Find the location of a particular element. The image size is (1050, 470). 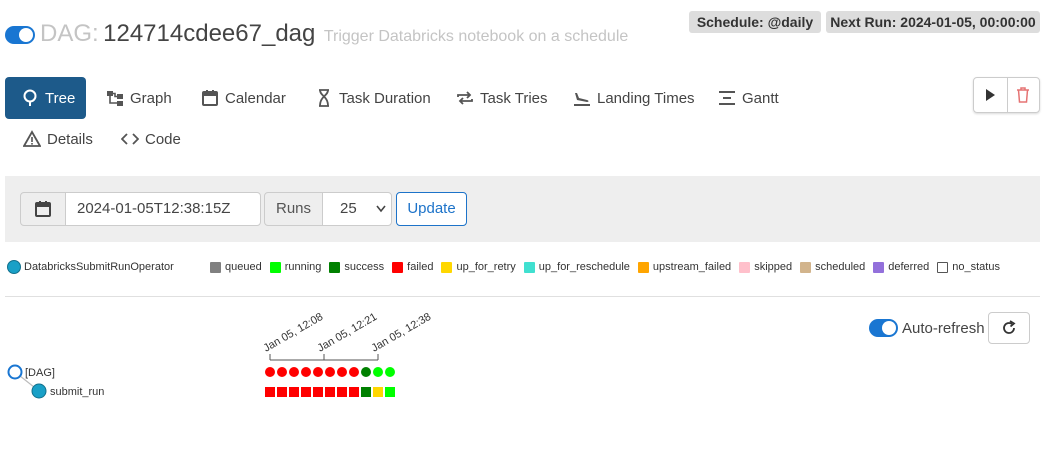

runs-select: 25 is located at coordinates (357, 209).